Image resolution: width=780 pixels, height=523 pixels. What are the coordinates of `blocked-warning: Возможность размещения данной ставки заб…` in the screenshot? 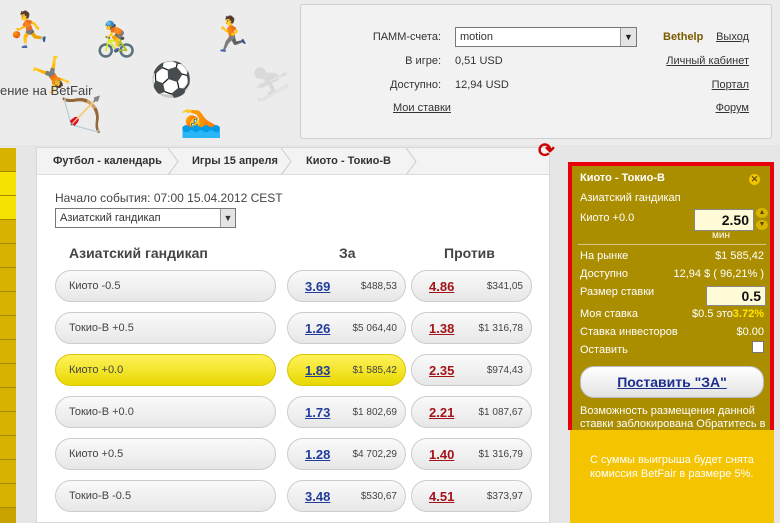 It's located at (673, 418).